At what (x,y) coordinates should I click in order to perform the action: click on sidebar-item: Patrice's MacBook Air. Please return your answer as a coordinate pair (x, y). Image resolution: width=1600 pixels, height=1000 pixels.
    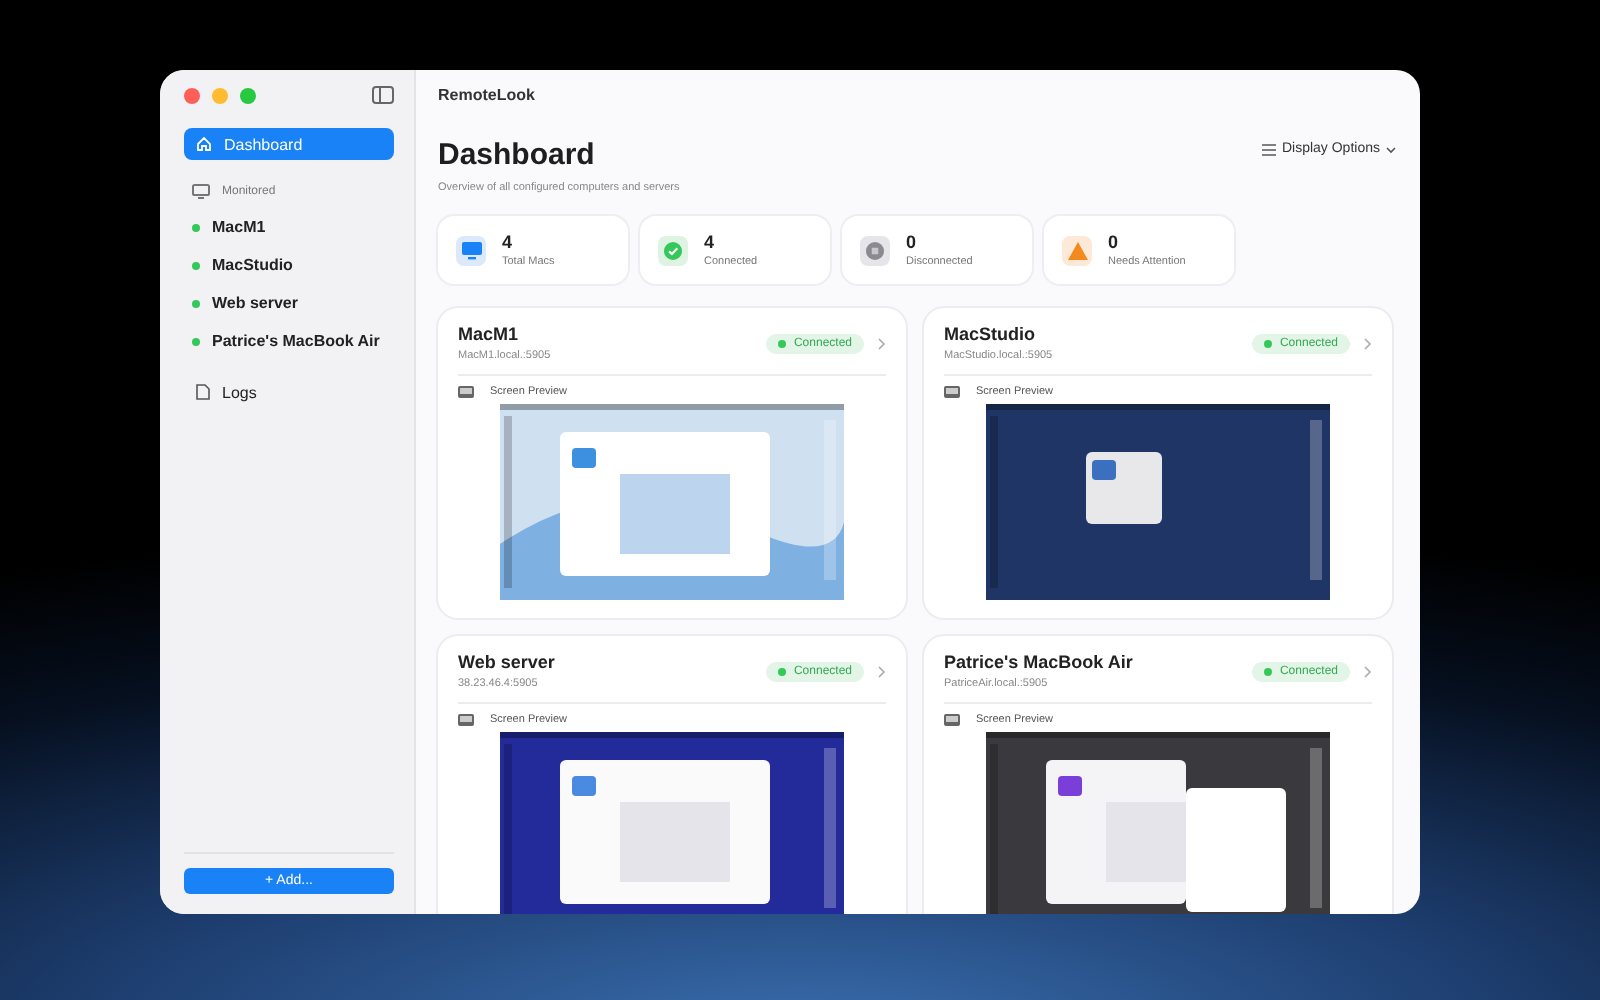
    Looking at the image, I should click on (289, 341).